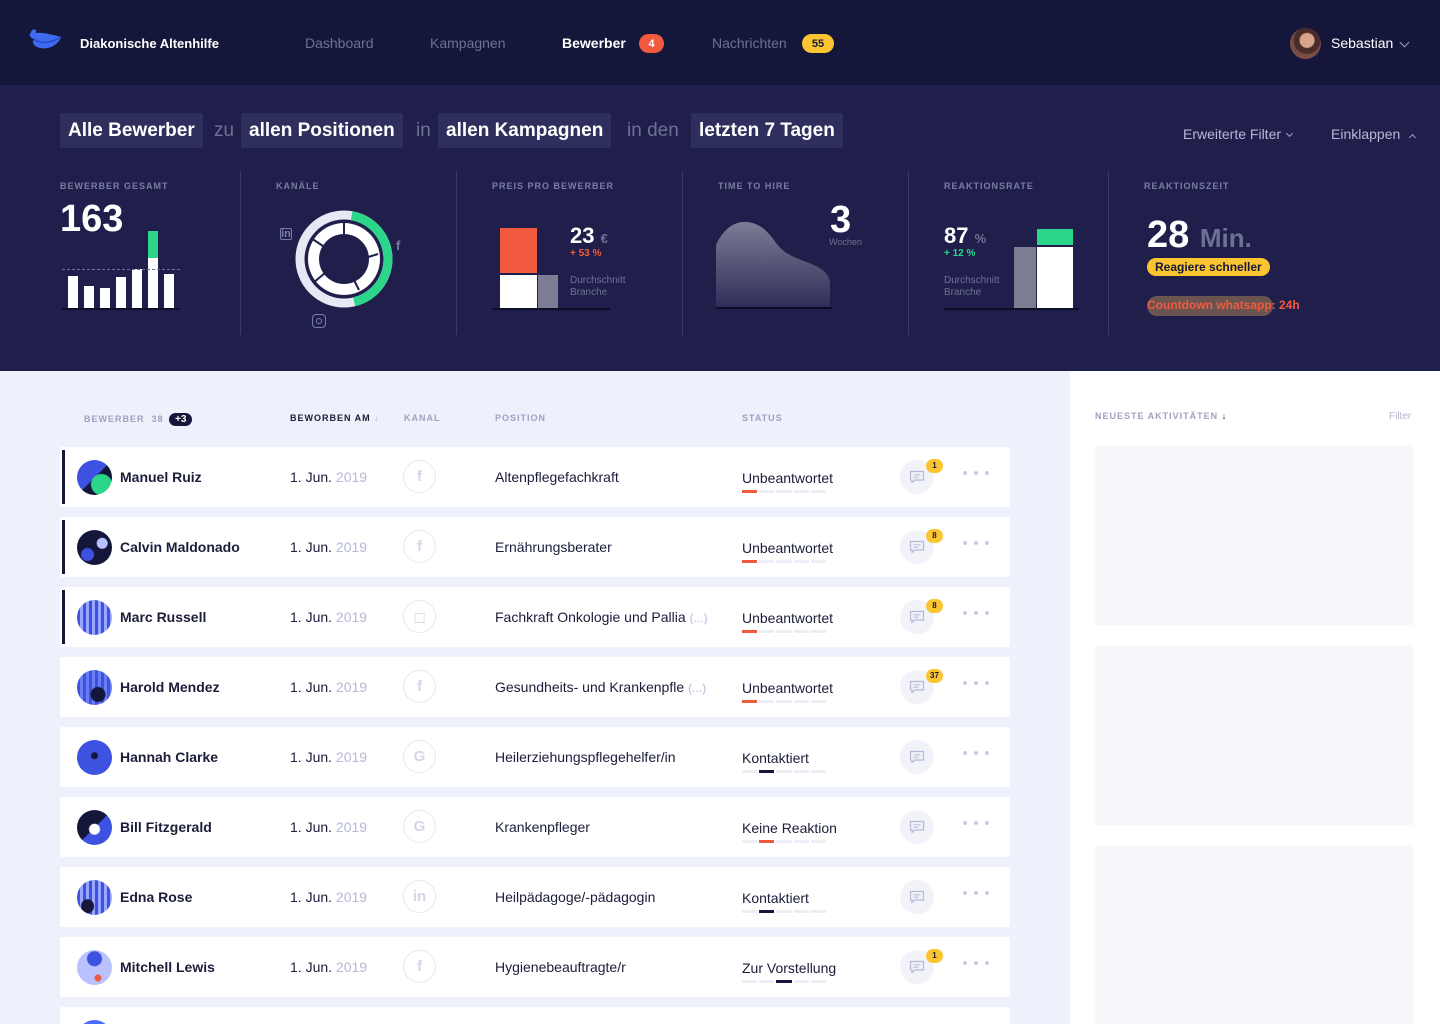  I want to click on user-avatar, so click(1305, 43).